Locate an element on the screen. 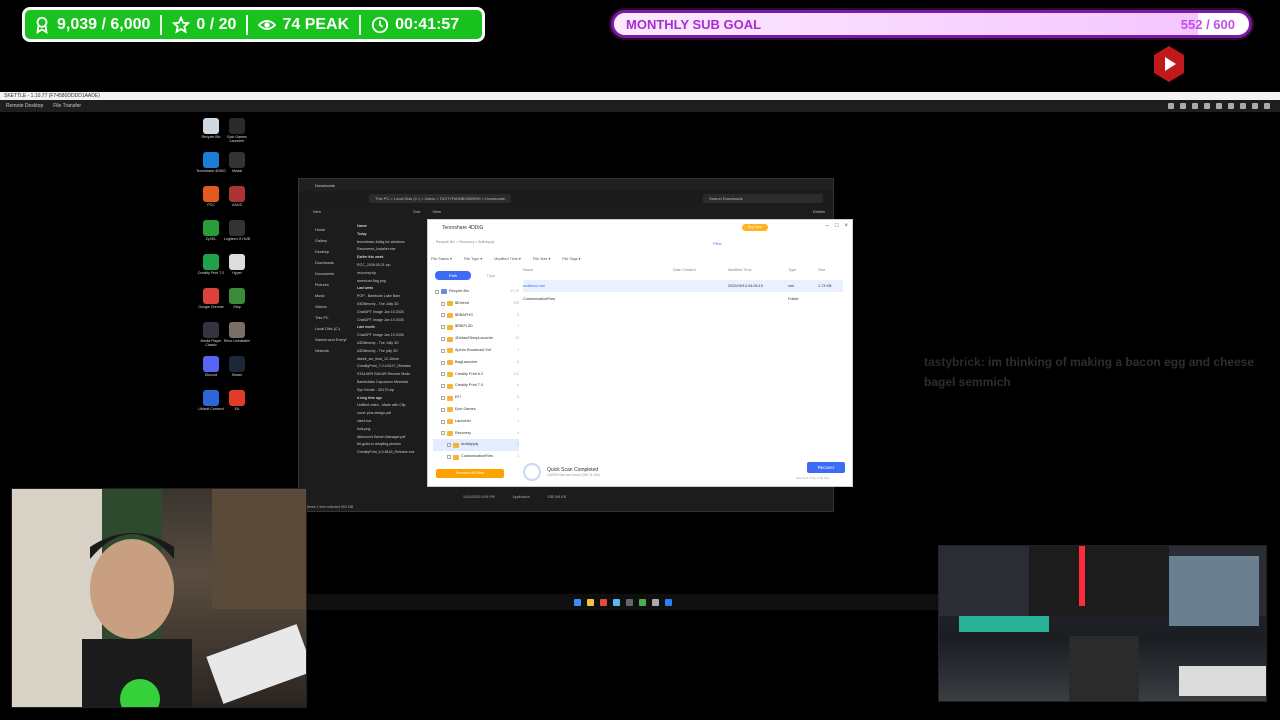 Image resolution: width=1280 pixels, height=720 pixels. sidebar-item: Local Disk (C:) is located at coordinates (329, 329).